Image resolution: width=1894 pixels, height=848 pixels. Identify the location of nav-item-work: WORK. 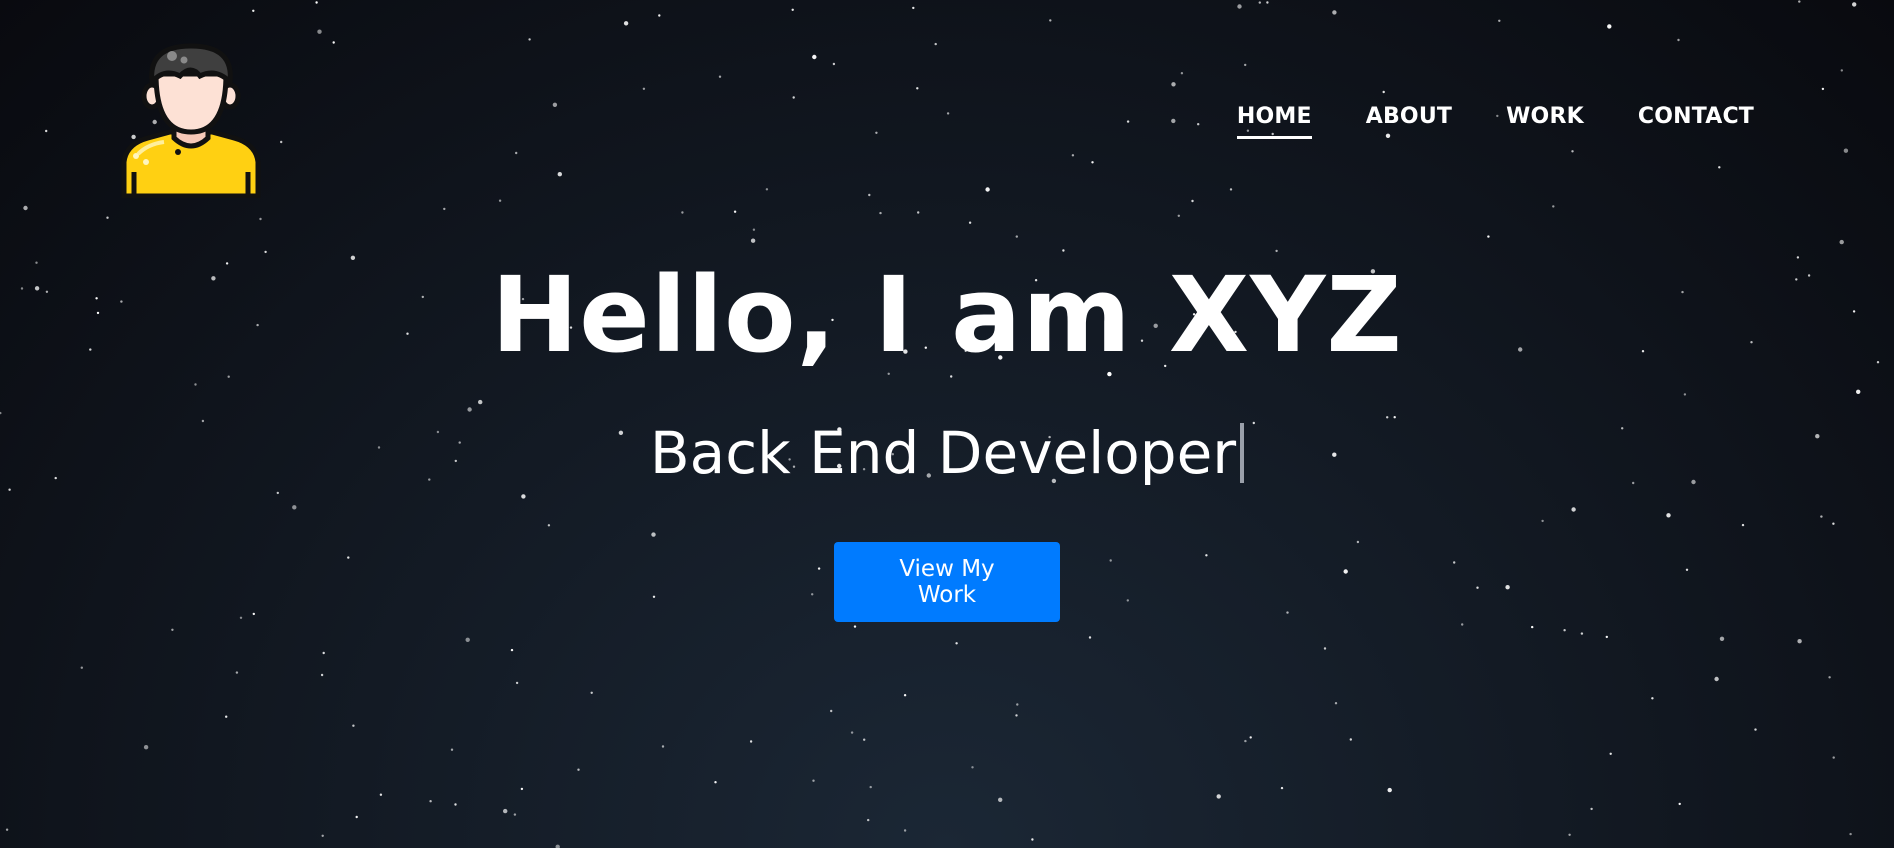
(1545, 121).